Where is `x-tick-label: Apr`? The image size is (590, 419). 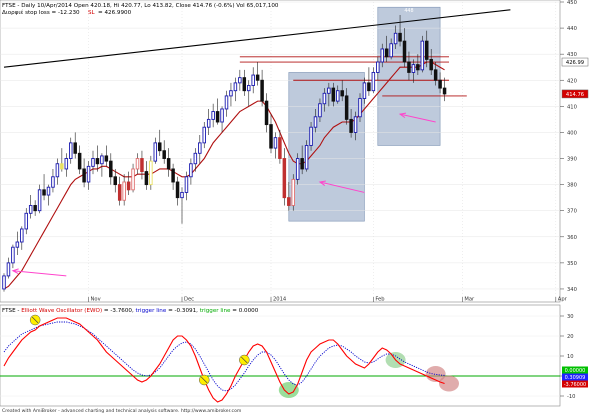
x-tick-label: Apr is located at coordinates (563, 300).